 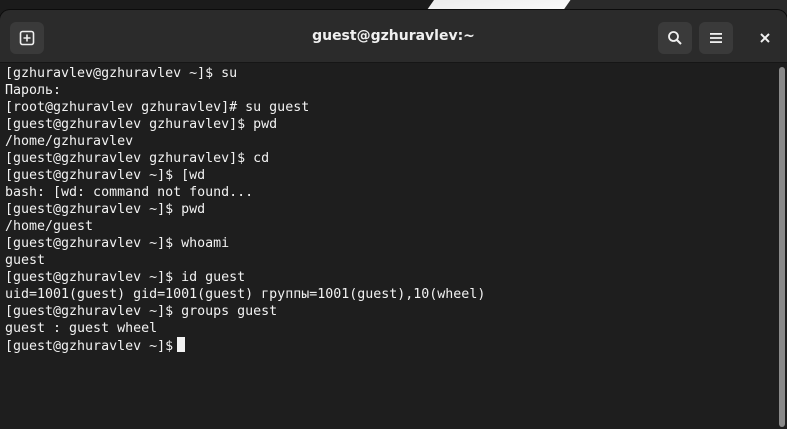 I want to click on new-tab-icon, so click(x=27, y=38).